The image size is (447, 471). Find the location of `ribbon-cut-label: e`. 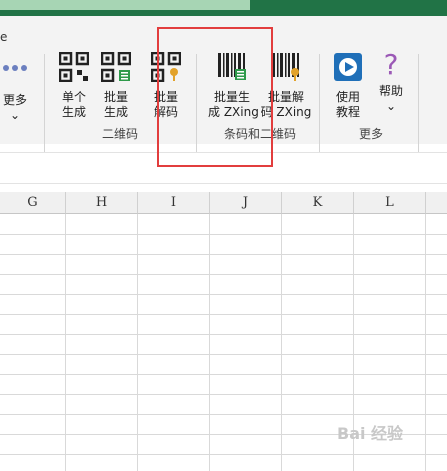

ribbon-cut-label: e is located at coordinates (4, 37).